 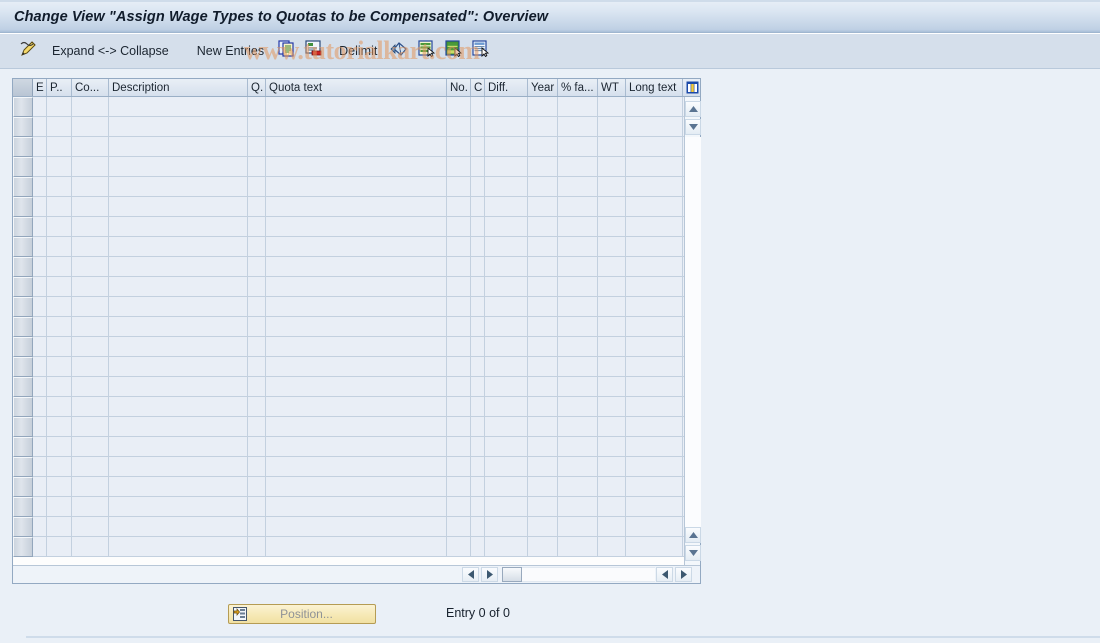 What do you see at coordinates (257, 87) in the screenshot?
I see `grid-column-header-q: Q.` at bounding box center [257, 87].